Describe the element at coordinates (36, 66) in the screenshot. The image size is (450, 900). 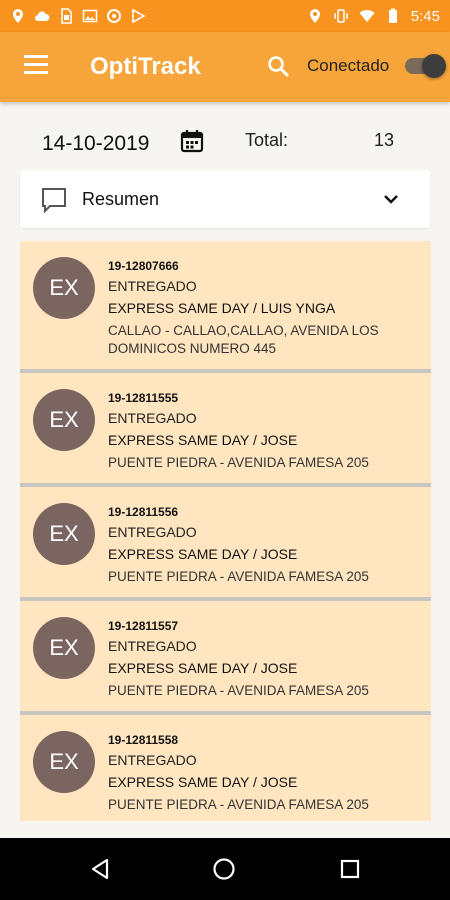
I see `hamburger-menu-icon` at that location.